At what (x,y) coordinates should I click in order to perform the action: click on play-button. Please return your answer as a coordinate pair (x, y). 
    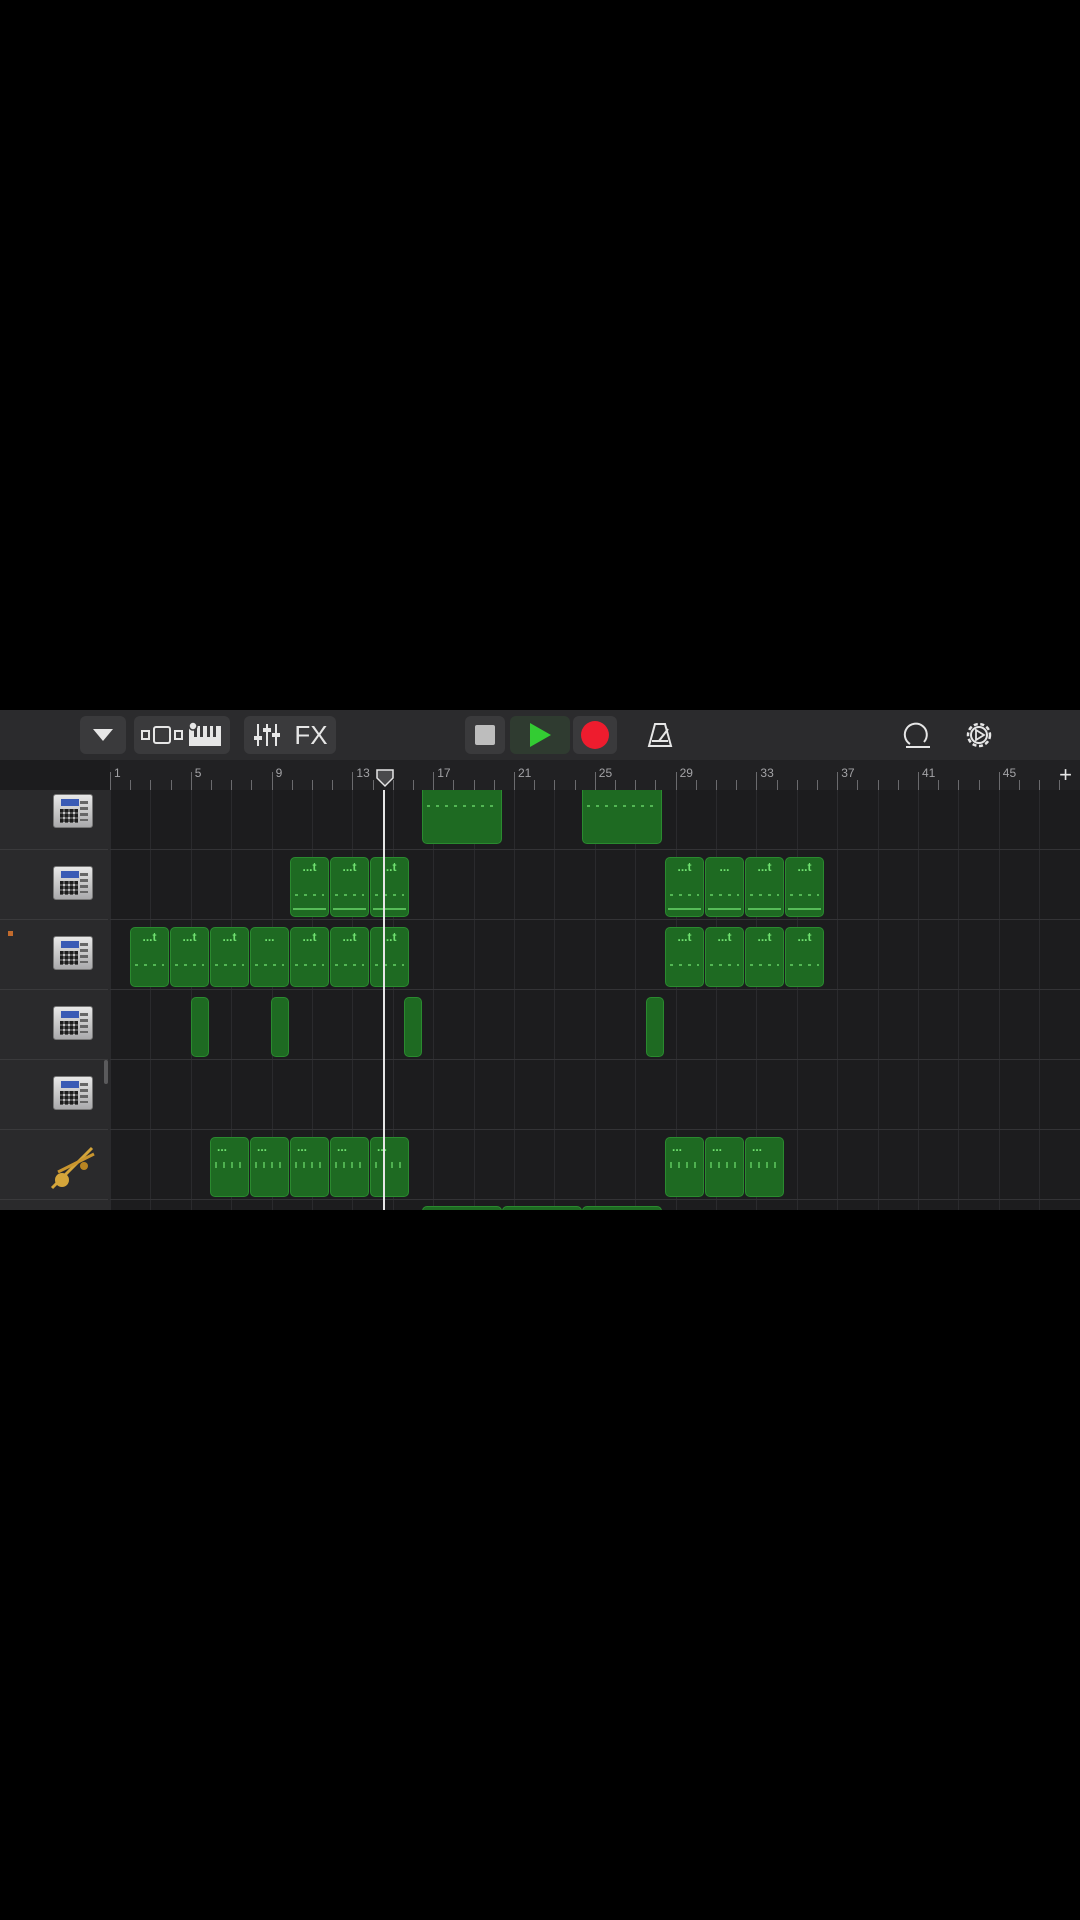
    Looking at the image, I should click on (540, 735).